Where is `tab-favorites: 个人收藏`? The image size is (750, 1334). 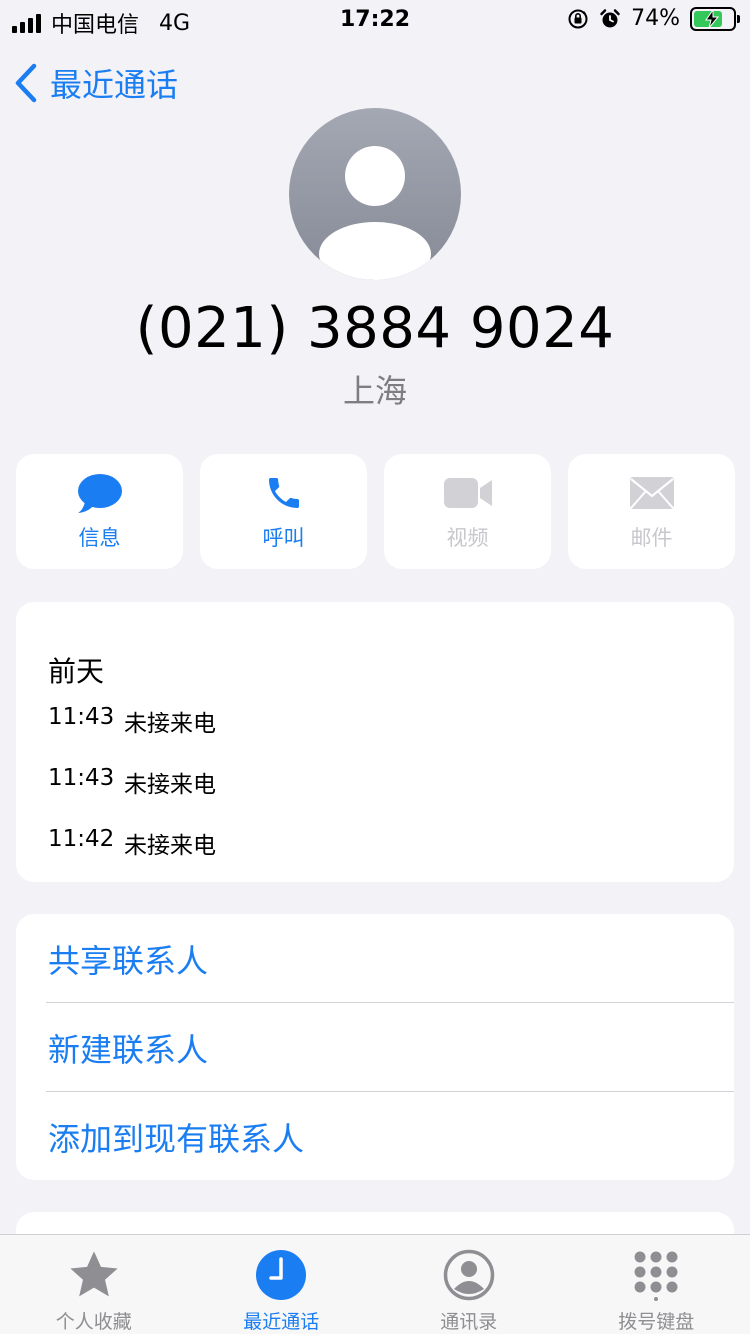 tab-favorites: 个人收藏 is located at coordinates (94, 1284).